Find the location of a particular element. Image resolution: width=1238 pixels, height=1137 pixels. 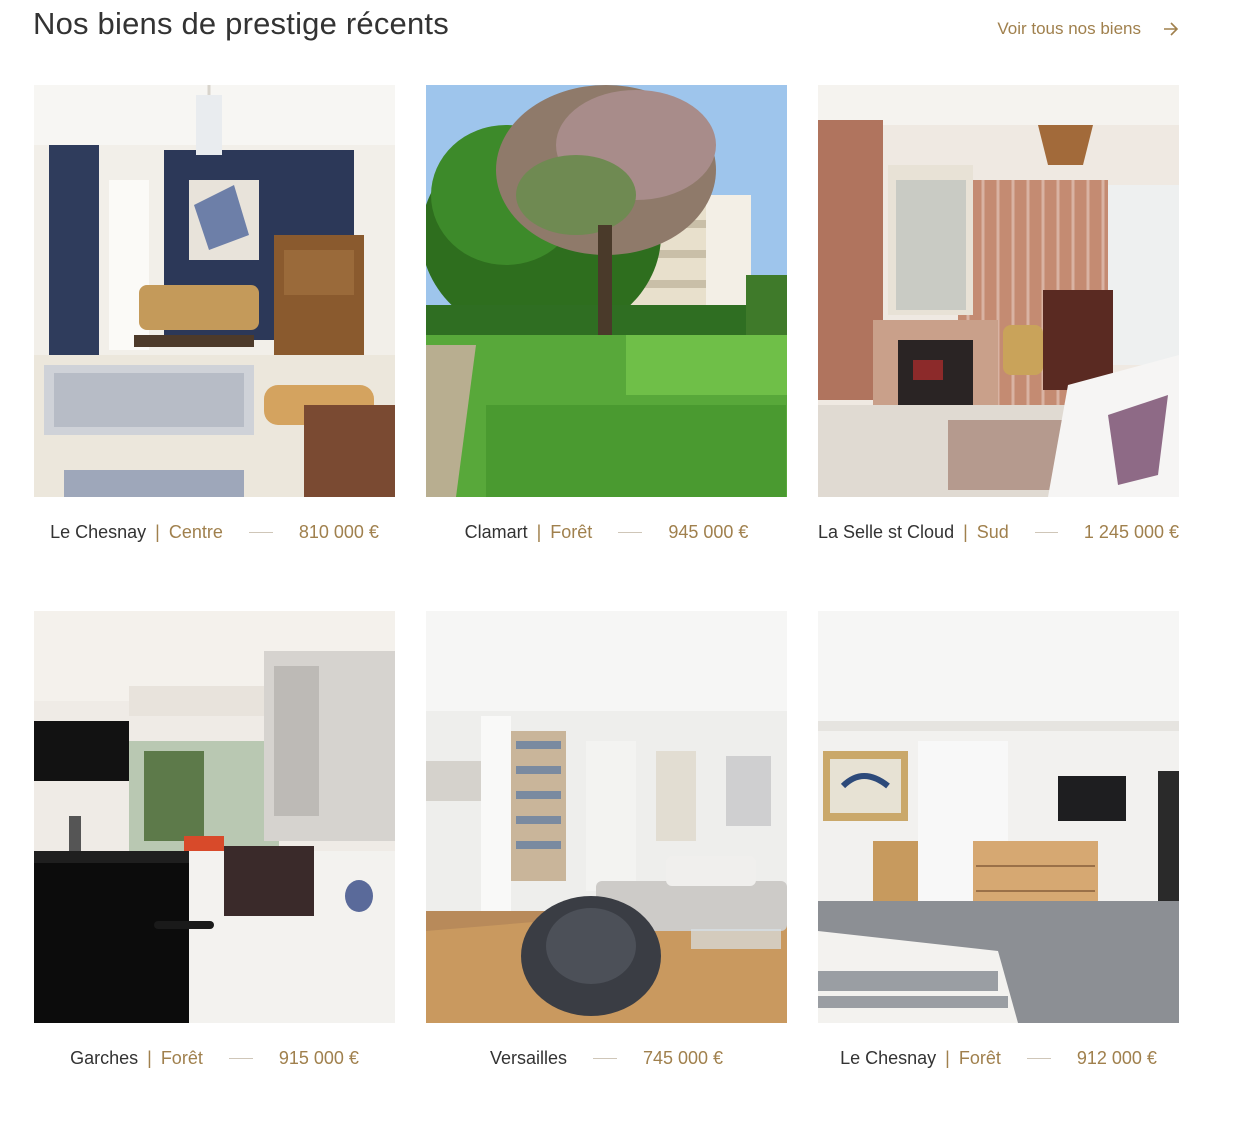

listing-city: Garches is located at coordinates (104, 1057).